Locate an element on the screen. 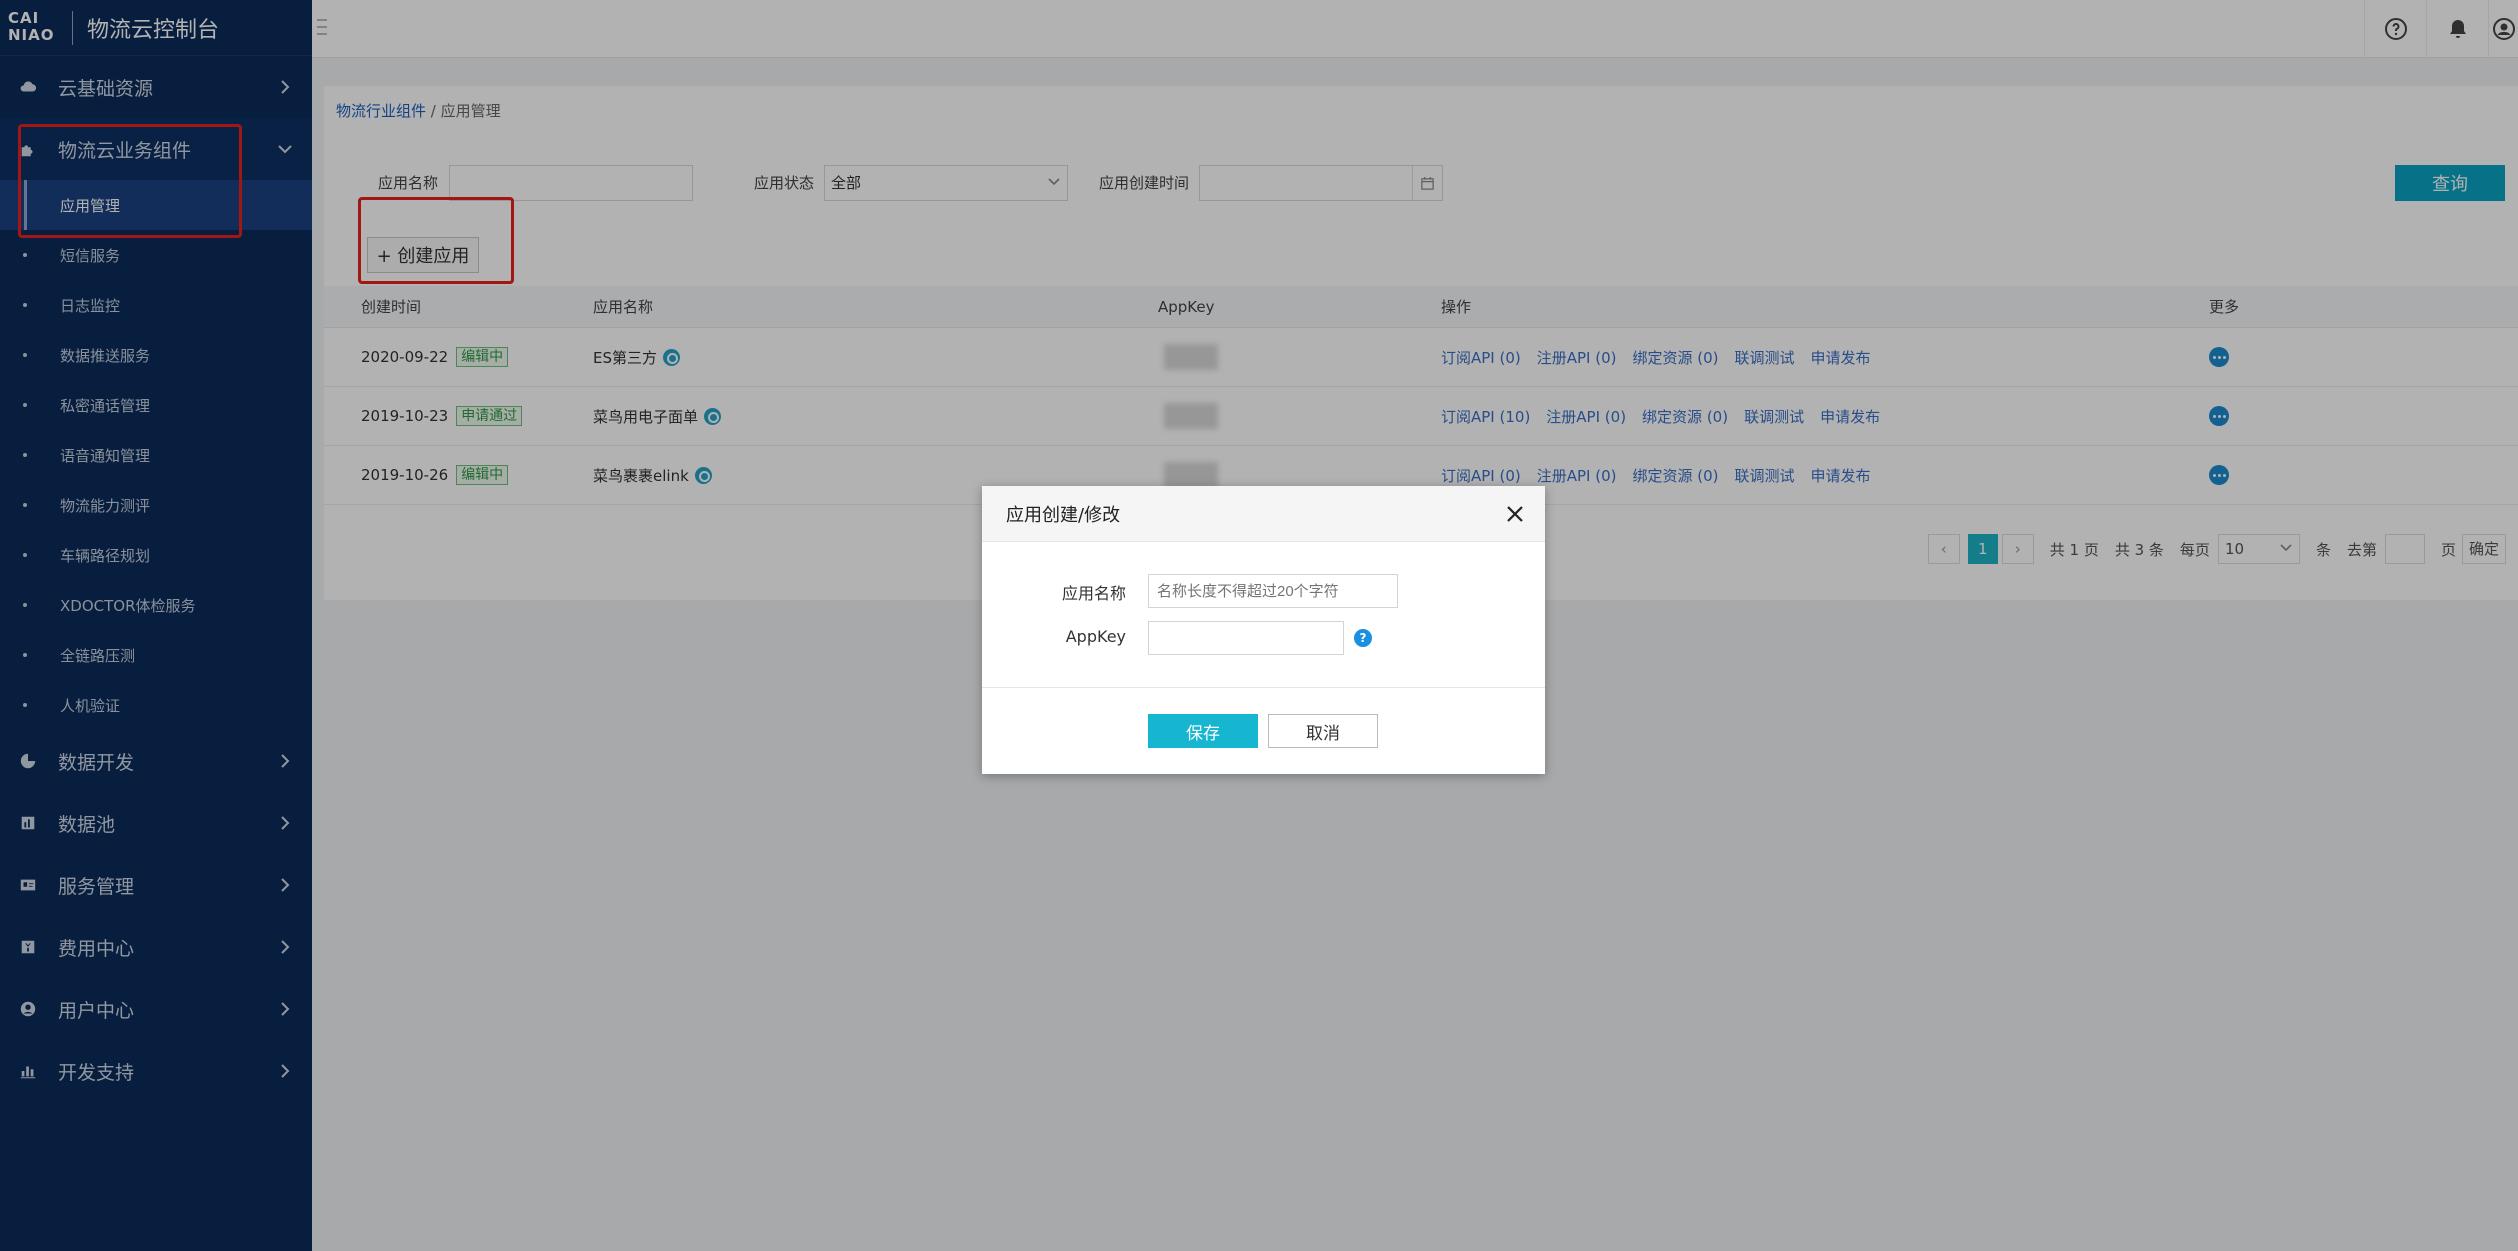 The width and height of the screenshot is (2518, 1251). dialog-name-label: 应用名称 is located at coordinates (1094, 593).